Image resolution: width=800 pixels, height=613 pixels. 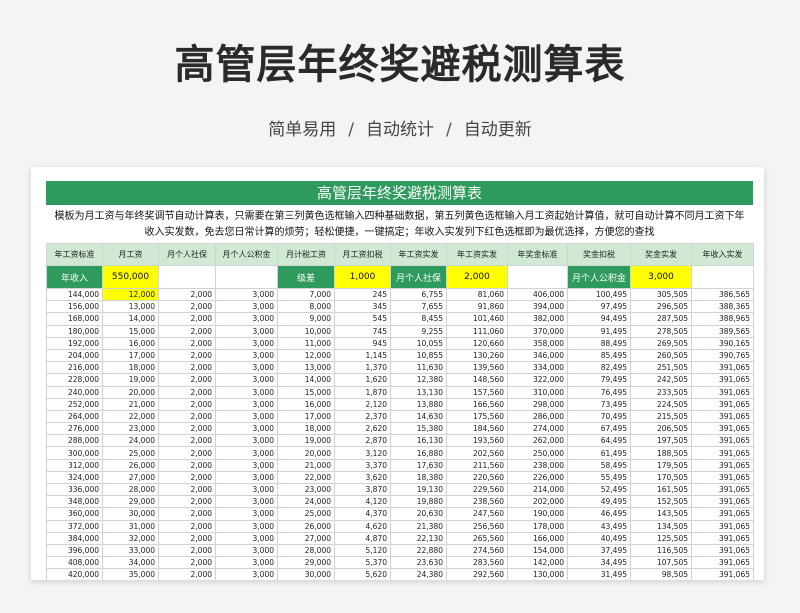 What do you see at coordinates (722, 343) in the screenshot?
I see `table-cell: 390,165` at bounding box center [722, 343].